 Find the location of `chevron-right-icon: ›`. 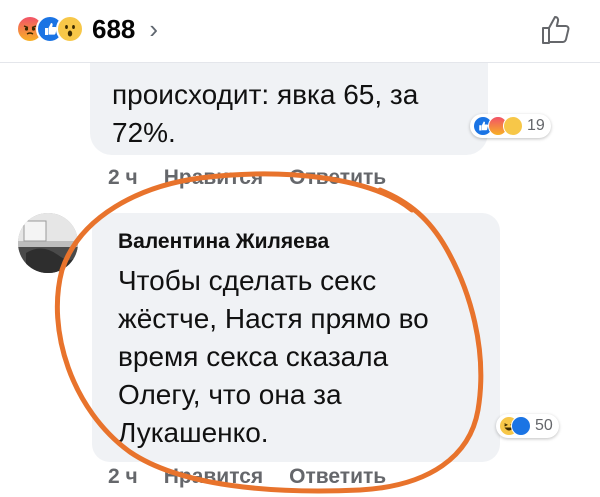

chevron-right-icon: › is located at coordinates (153, 29).